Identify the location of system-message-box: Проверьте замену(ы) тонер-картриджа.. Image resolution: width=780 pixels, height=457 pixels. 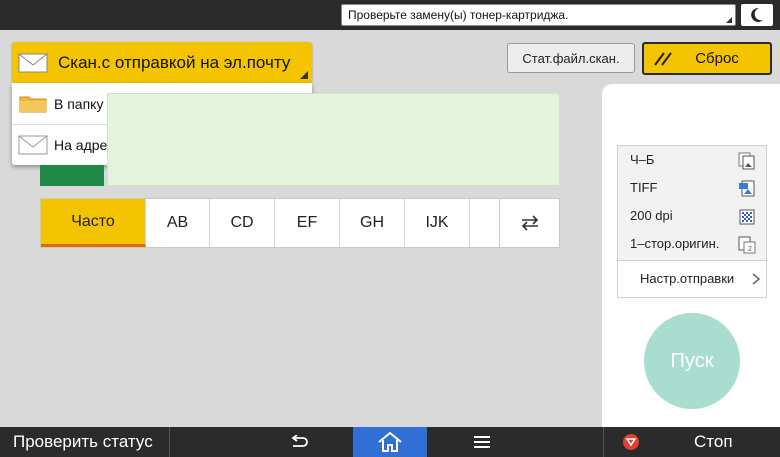
(538, 15).